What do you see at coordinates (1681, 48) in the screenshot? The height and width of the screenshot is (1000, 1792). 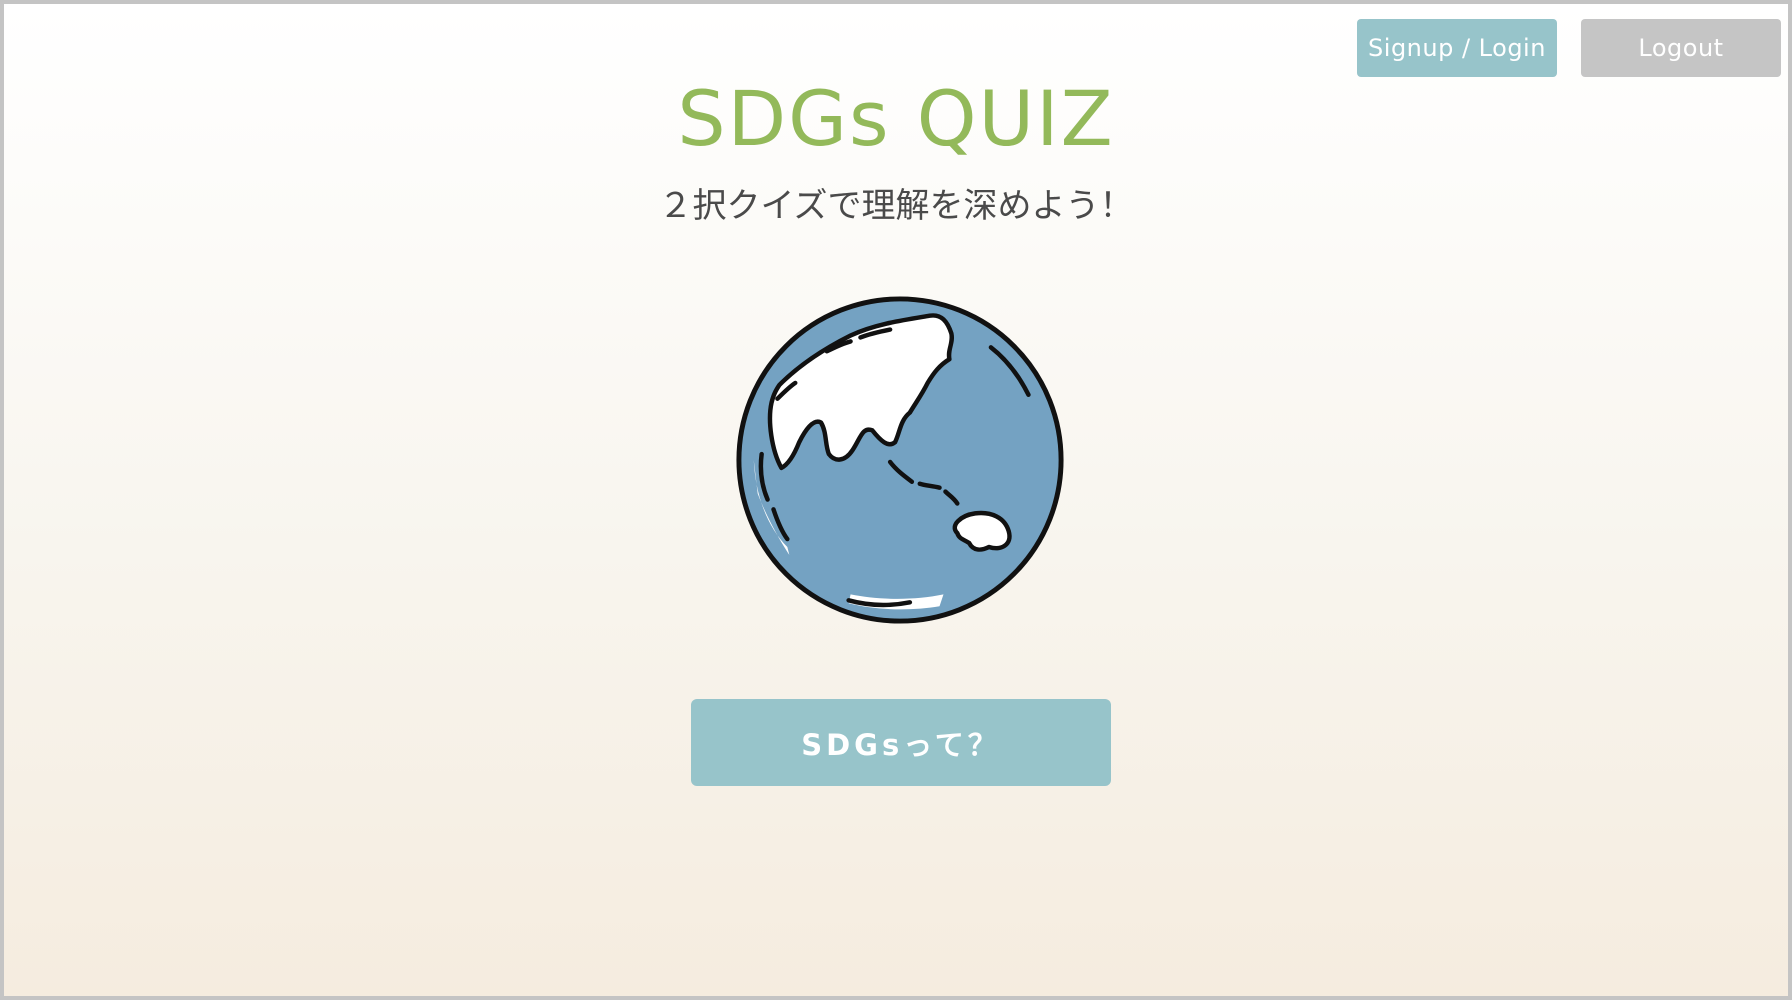 I see `logout-button: Logout` at bounding box center [1681, 48].